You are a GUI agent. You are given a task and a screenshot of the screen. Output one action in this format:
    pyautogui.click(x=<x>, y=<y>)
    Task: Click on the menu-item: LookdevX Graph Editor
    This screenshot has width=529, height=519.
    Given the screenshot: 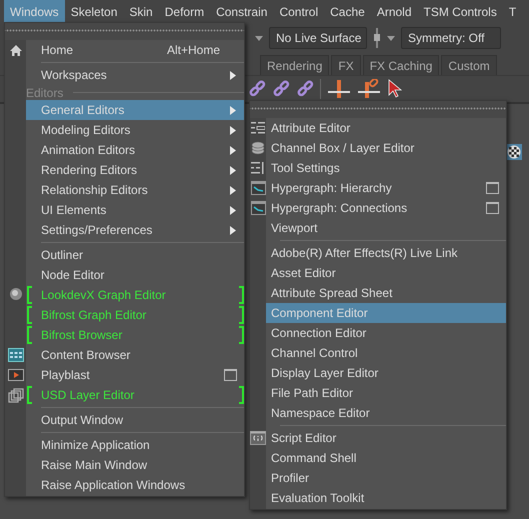 What is the action you would take?
    pyautogui.click(x=135, y=295)
    